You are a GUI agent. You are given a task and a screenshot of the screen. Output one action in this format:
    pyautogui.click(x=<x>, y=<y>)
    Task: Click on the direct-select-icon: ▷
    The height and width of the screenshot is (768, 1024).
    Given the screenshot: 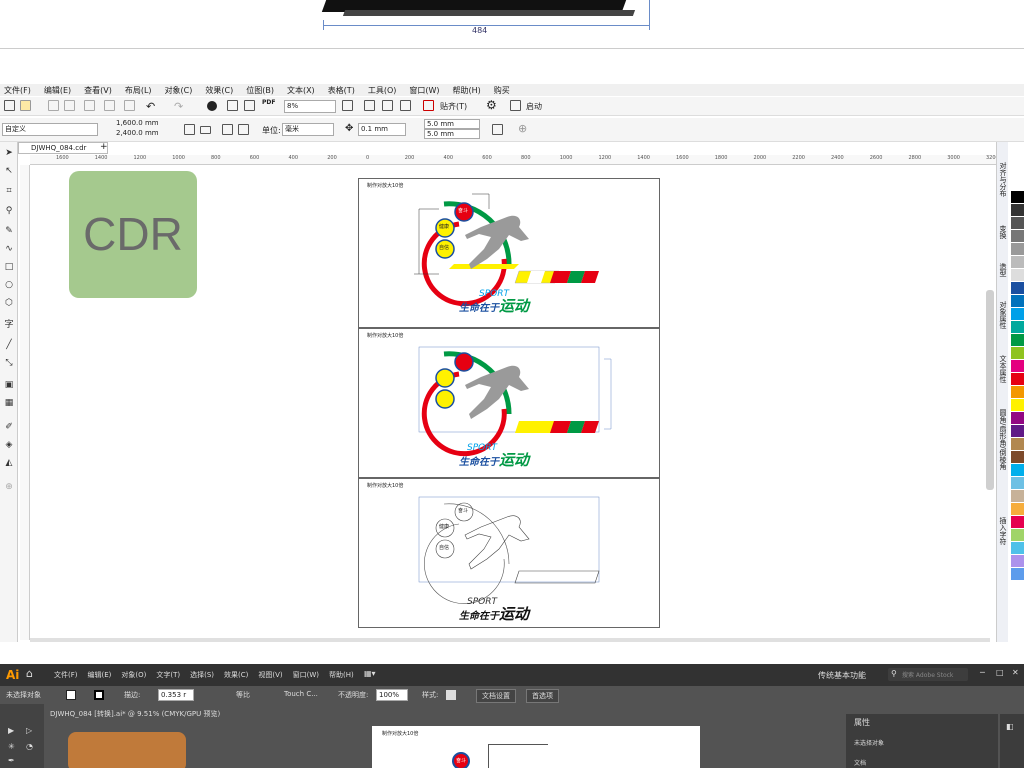 What is the action you would take?
    pyautogui.click(x=29, y=730)
    